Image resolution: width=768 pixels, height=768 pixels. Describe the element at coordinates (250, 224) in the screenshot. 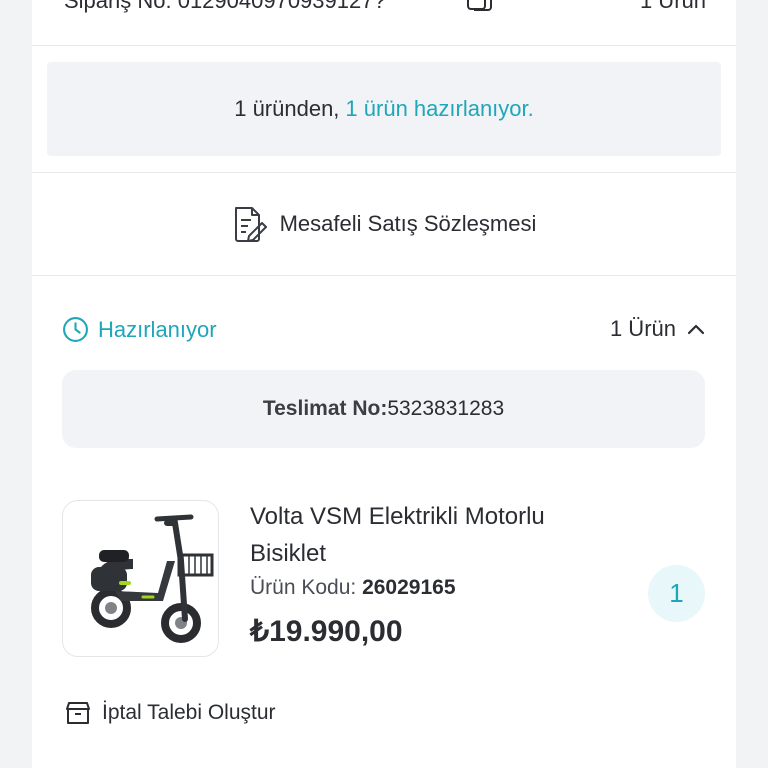

I see `document-edit-icon` at that location.